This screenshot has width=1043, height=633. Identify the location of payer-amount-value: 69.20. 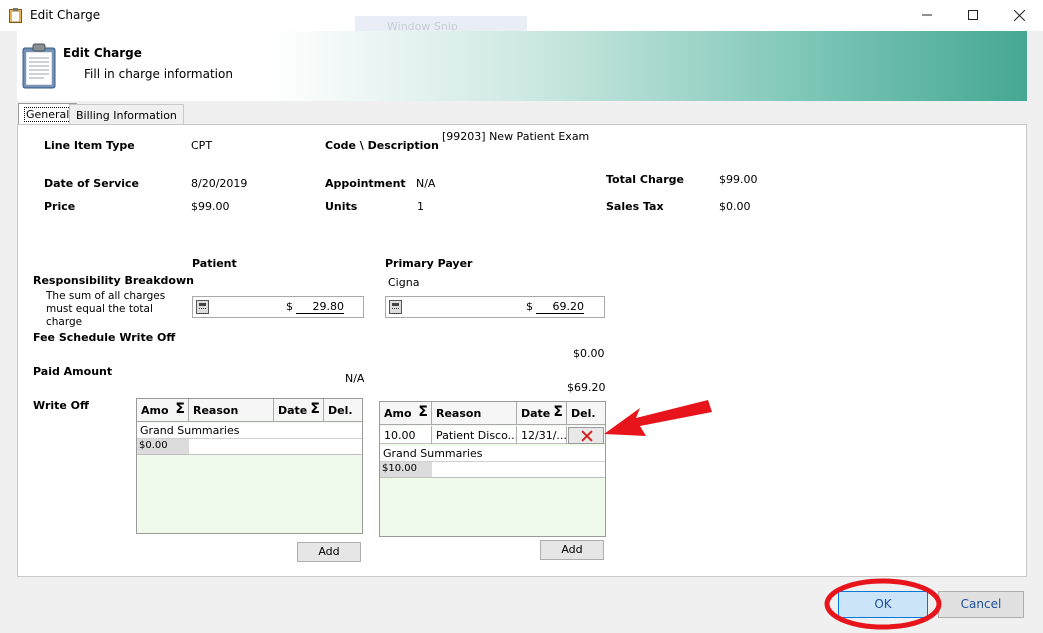
(560, 307).